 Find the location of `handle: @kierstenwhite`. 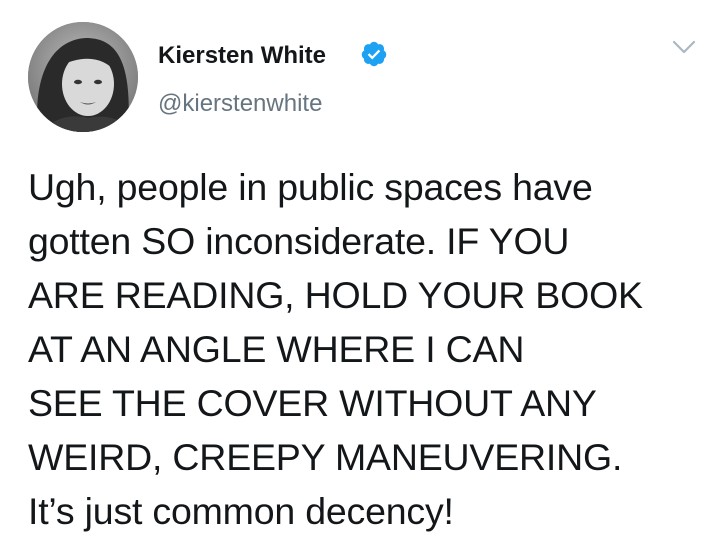

handle: @kierstenwhite is located at coordinates (240, 104).